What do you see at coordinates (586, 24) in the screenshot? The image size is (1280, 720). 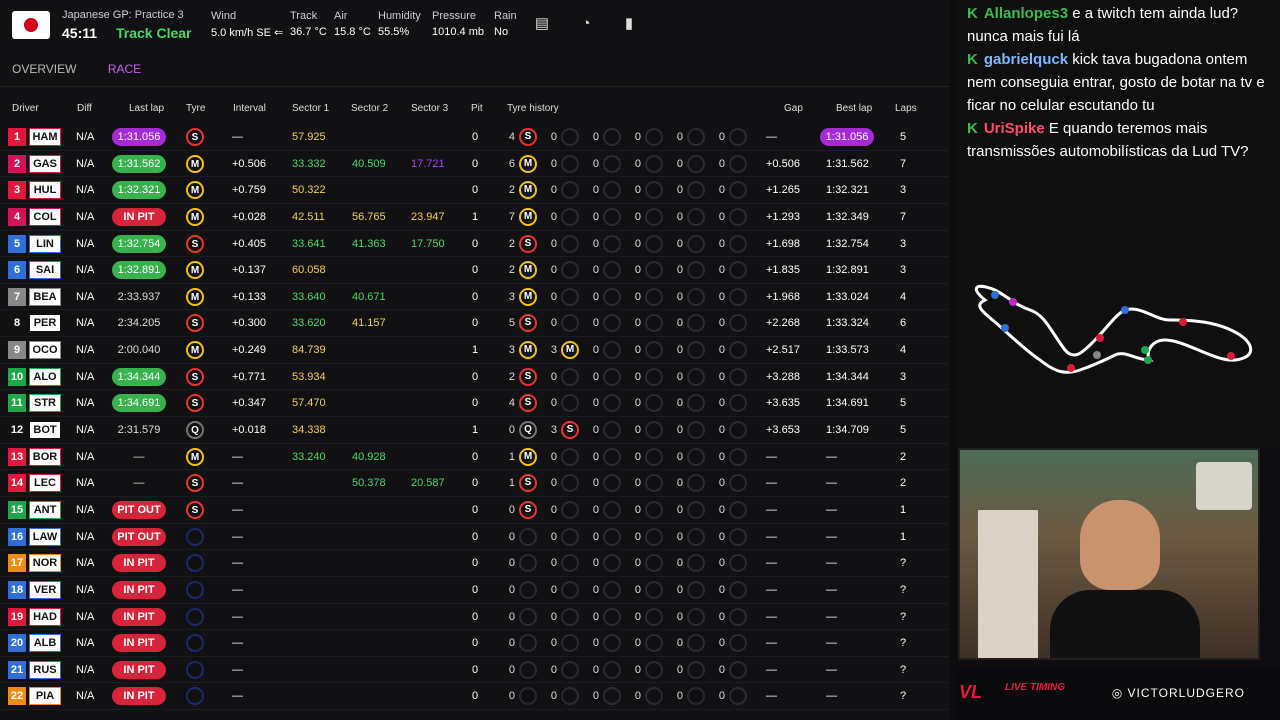 I see `speedometer-icon: ◔` at bounding box center [586, 24].